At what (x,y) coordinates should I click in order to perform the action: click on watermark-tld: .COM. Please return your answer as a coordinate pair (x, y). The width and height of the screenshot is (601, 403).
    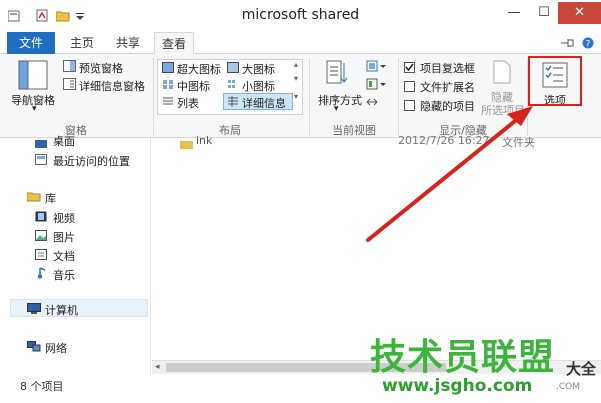
    Looking at the image, I should click on (568, 387).